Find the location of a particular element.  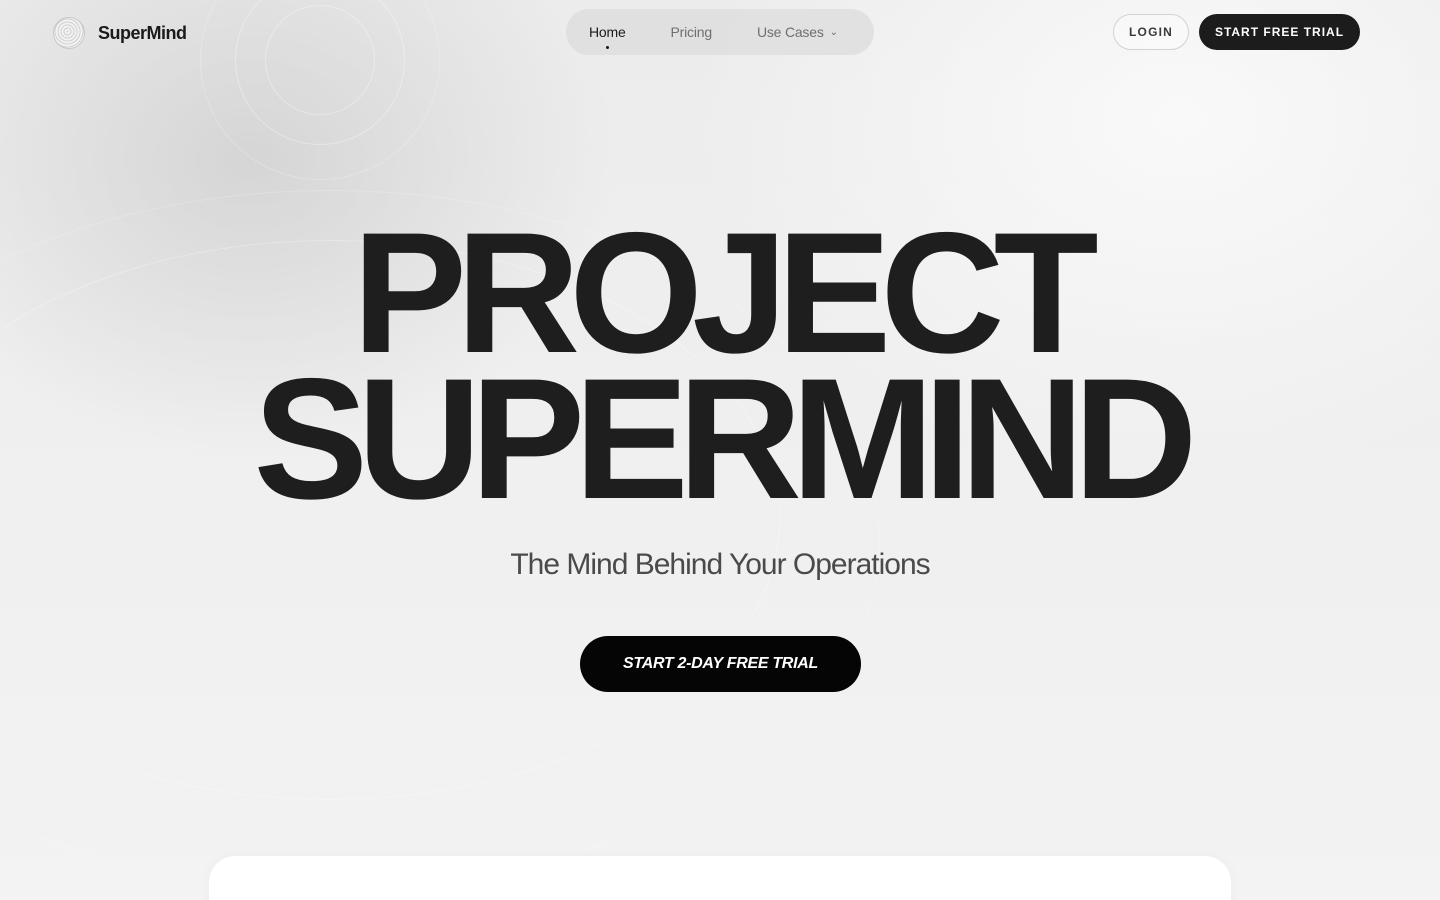

nav-item-use-cases: Use Cases ⌄ is located at coordinates (797, 32).